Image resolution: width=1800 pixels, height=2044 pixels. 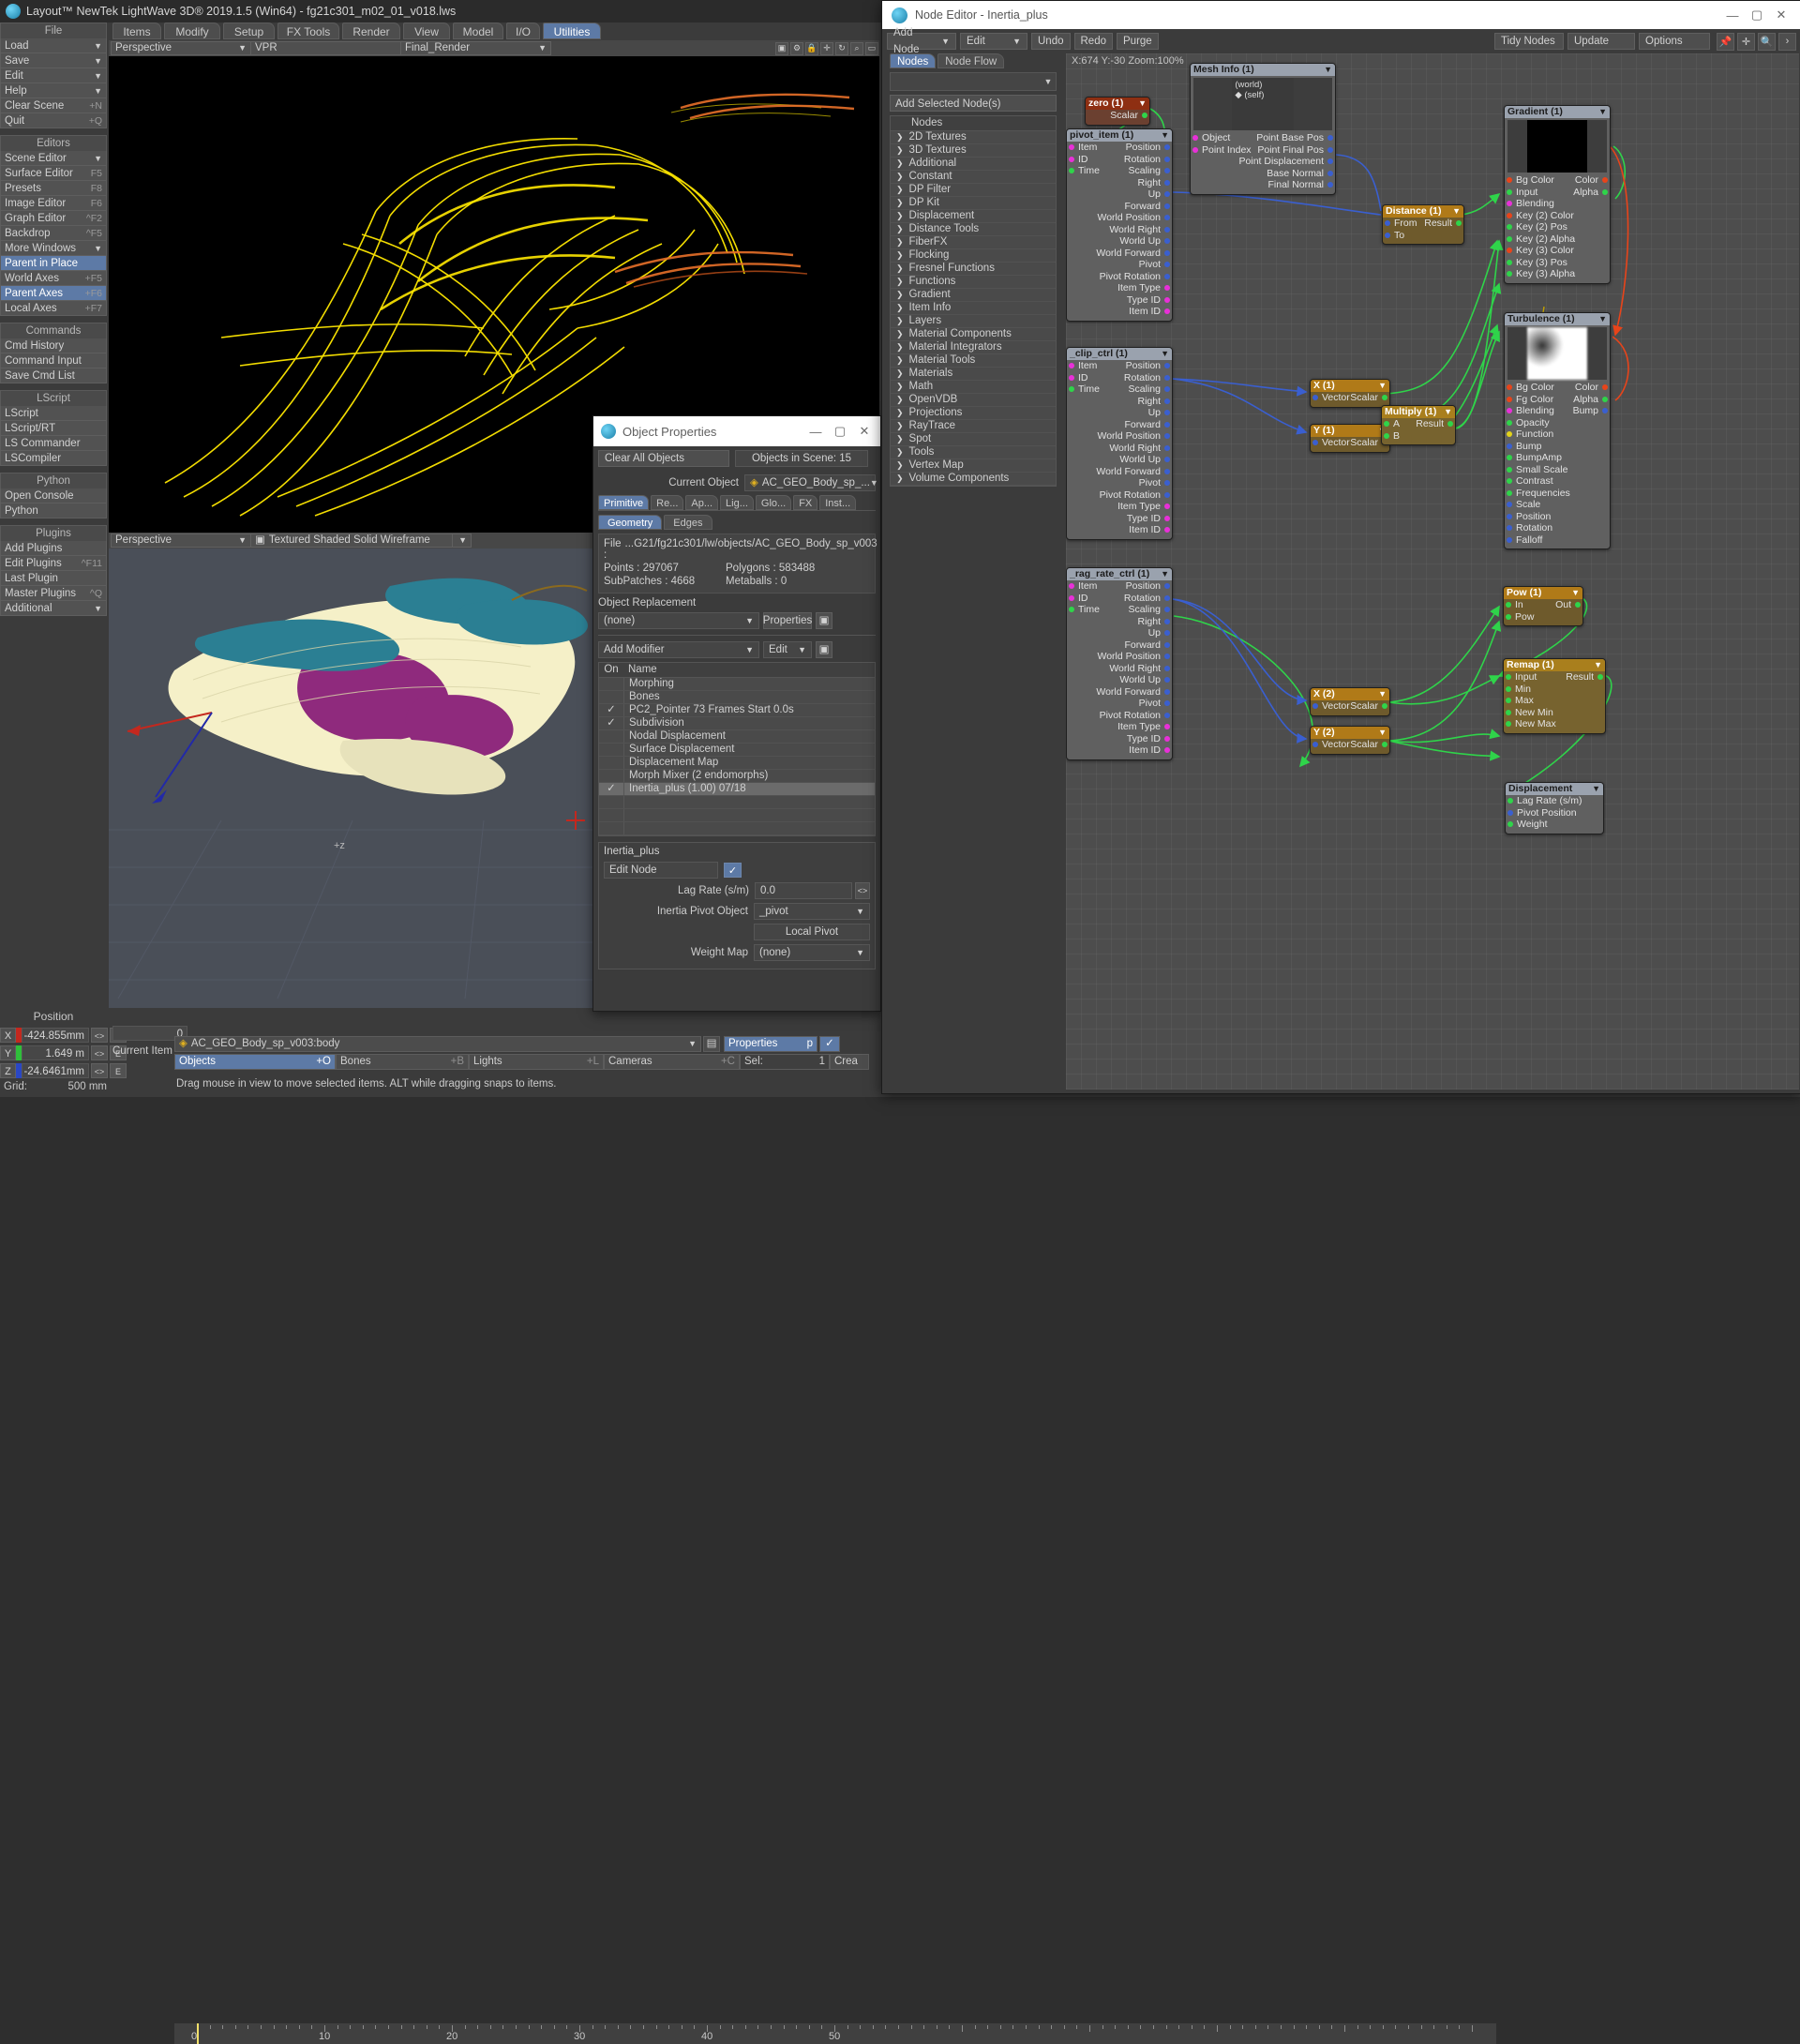 What do you see at coordinates (1529, 516) in the screenshot?
I see `node-input-port: Position` at bounding box center [1529, 516].